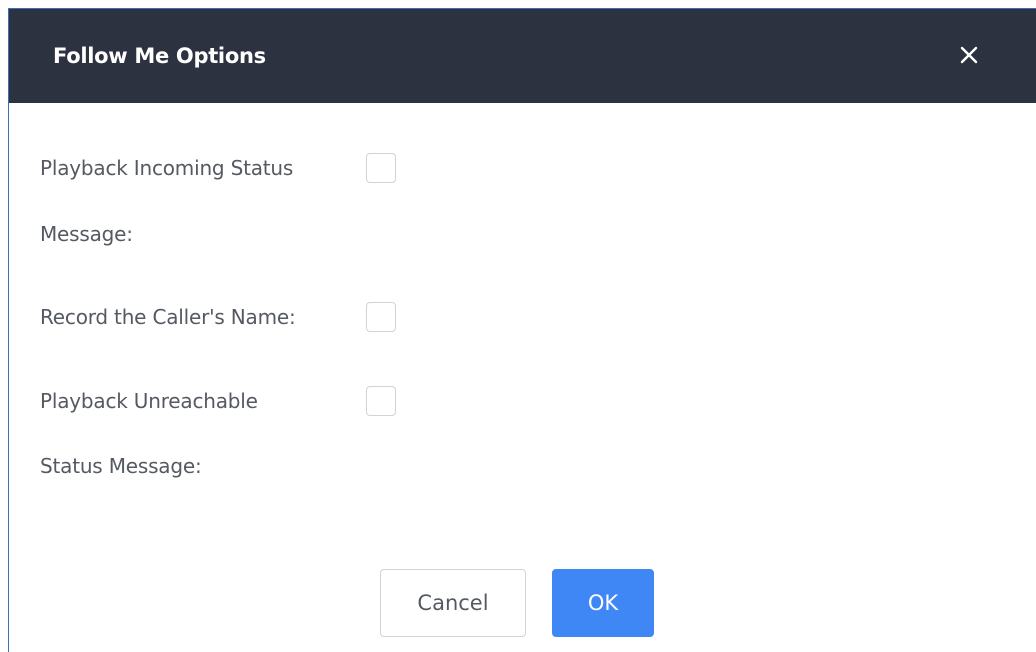  What do you see at coordinates (603, 603) in the screenshot?
I see `ok-button: OK` at bounding box center [603, 603].